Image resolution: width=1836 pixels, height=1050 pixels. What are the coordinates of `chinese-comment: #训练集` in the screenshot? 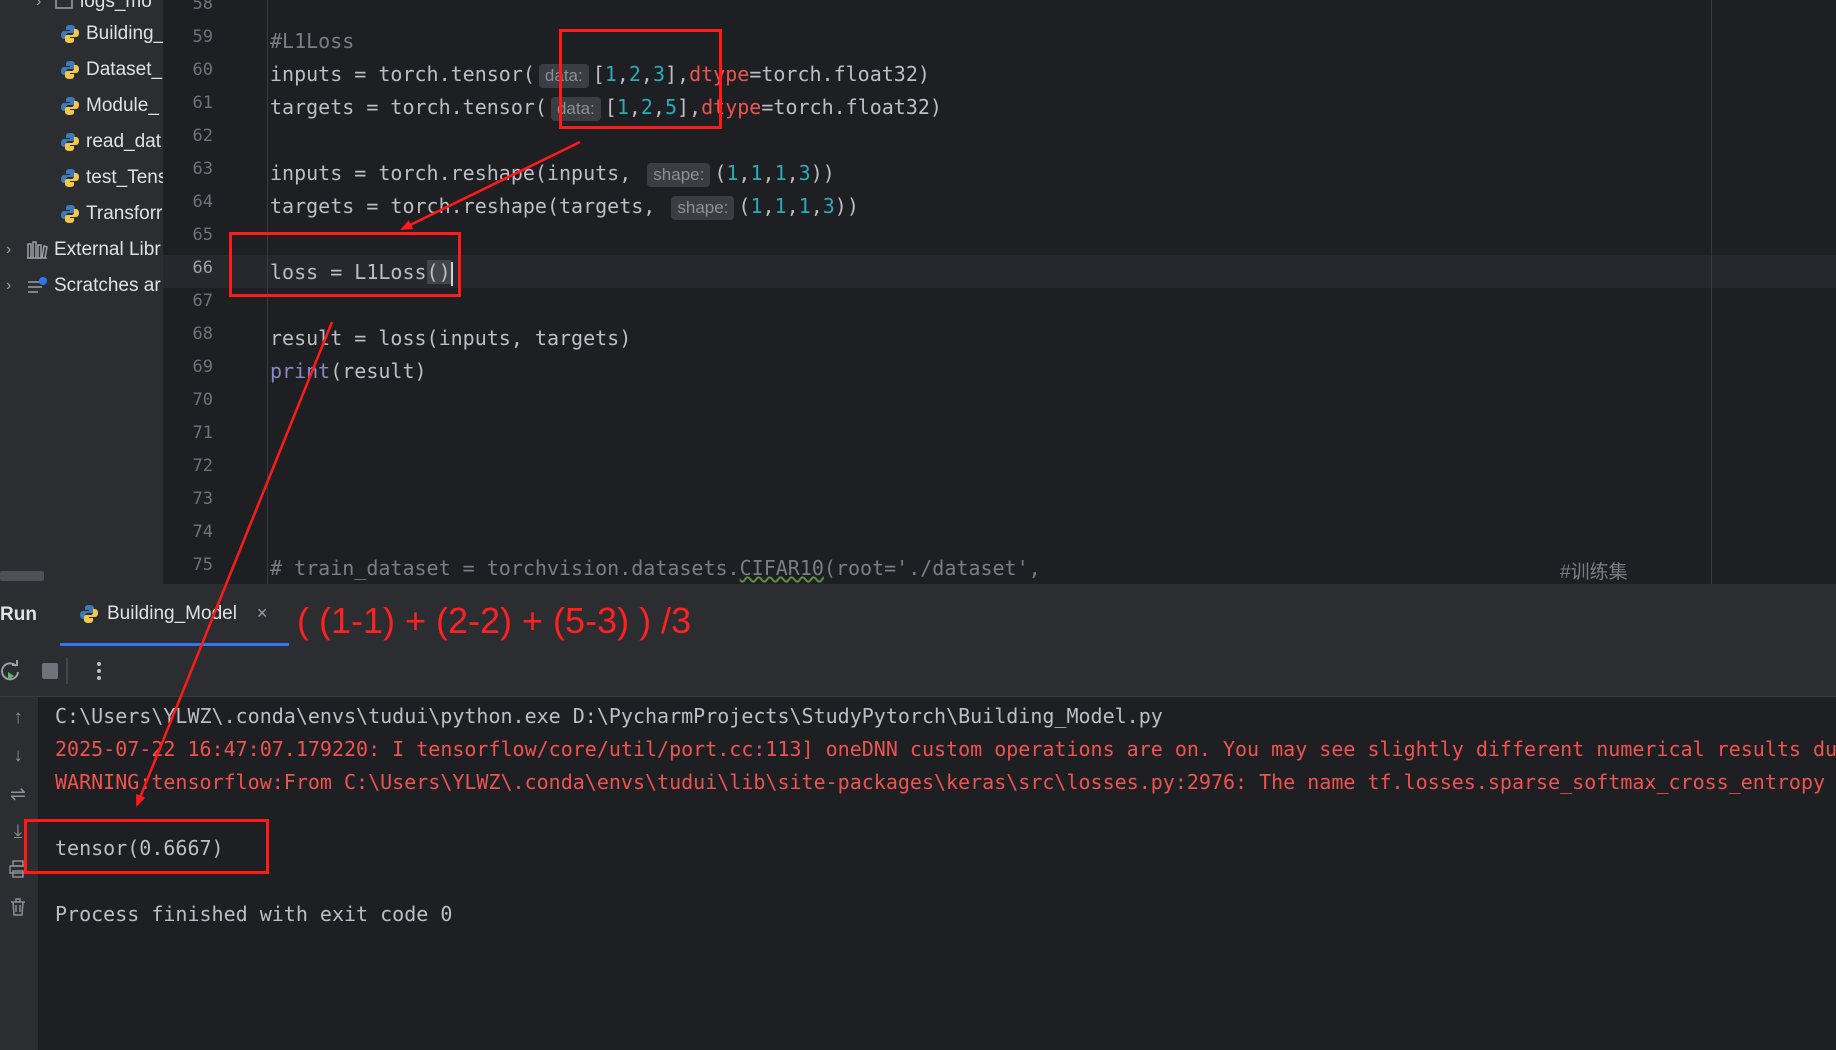 It's located at (1594, 572).